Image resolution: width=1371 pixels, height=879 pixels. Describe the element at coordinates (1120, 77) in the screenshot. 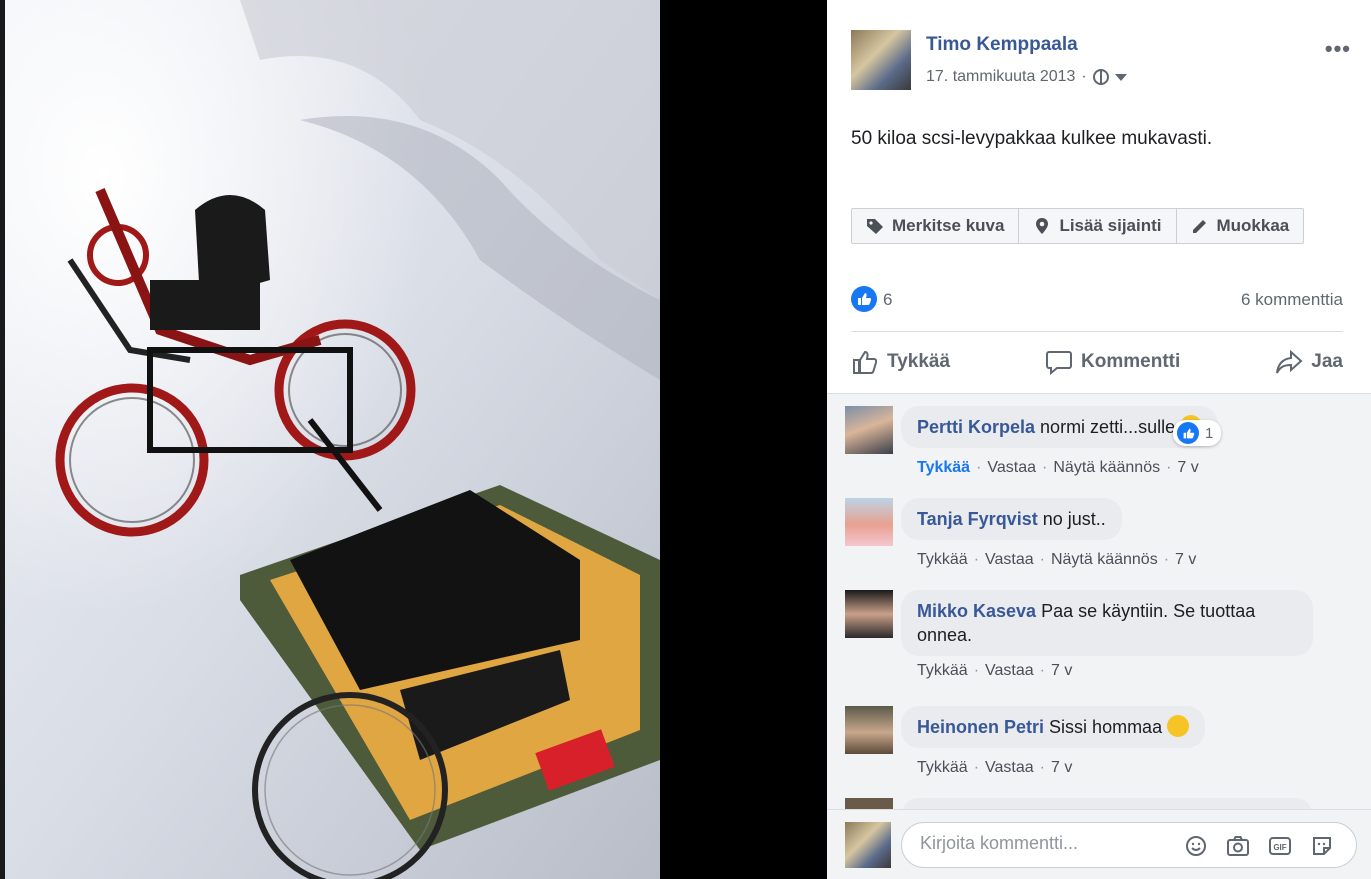

I see `chevron-down-icon` at that location.